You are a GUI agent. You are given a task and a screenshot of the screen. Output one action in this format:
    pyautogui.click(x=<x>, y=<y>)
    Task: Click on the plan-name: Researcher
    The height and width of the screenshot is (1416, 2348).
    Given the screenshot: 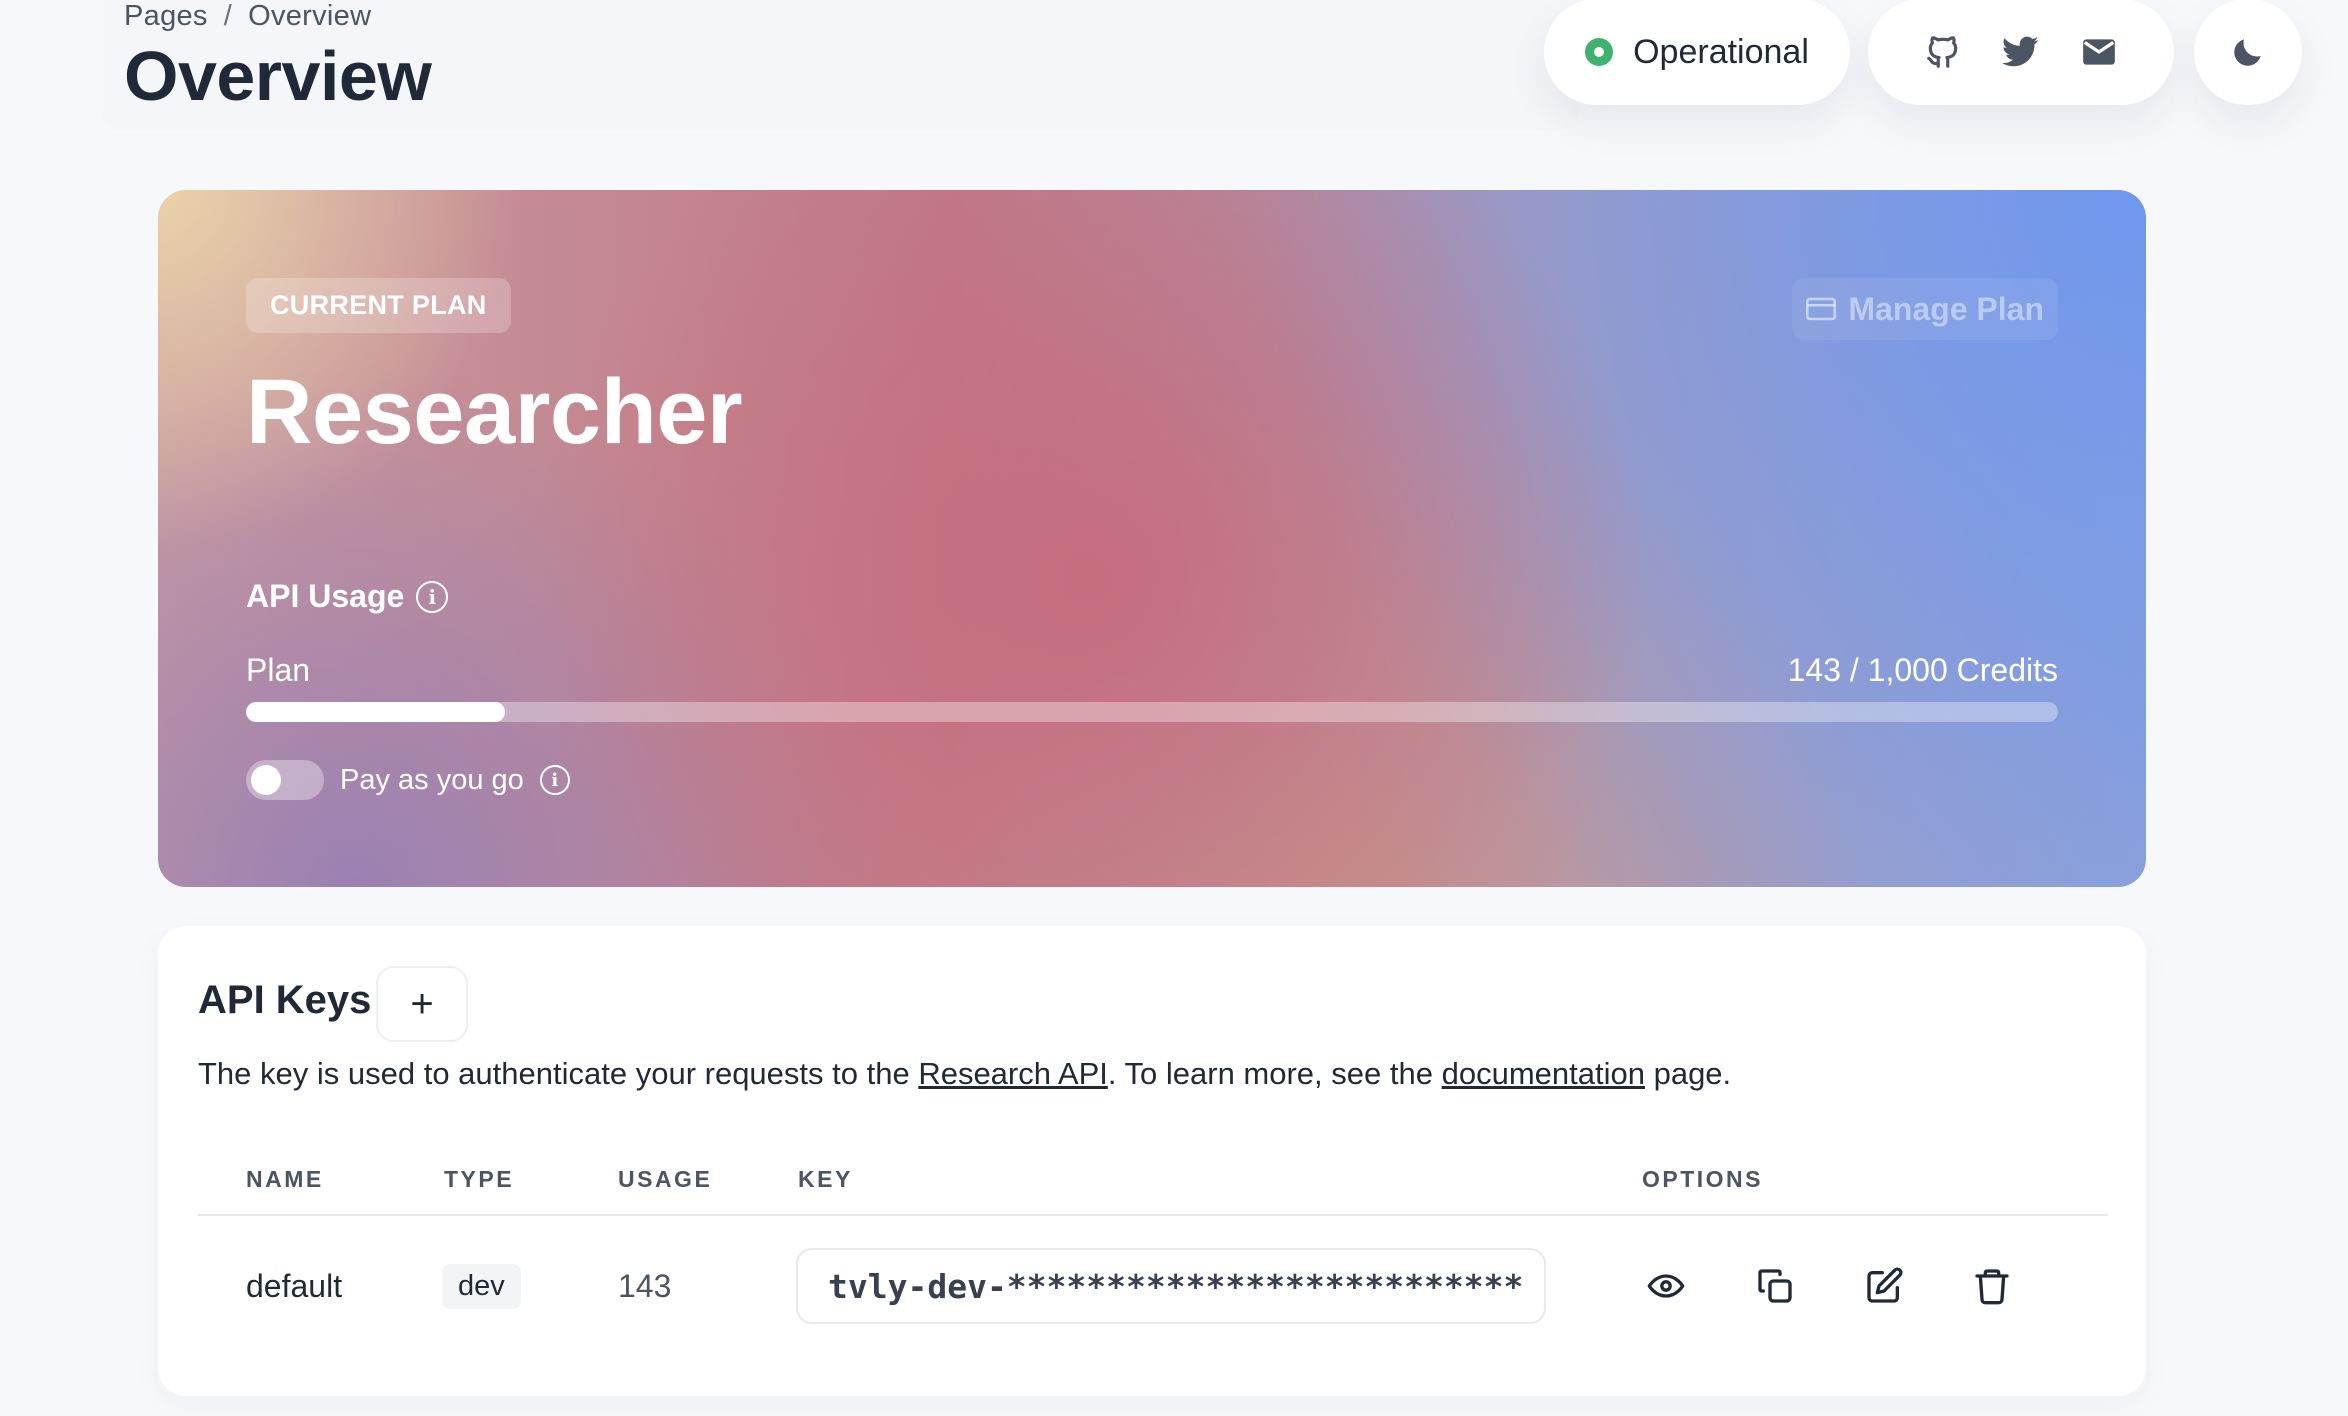 What is the action you would take?
    pyautogui.click(x=494, y=412)
    